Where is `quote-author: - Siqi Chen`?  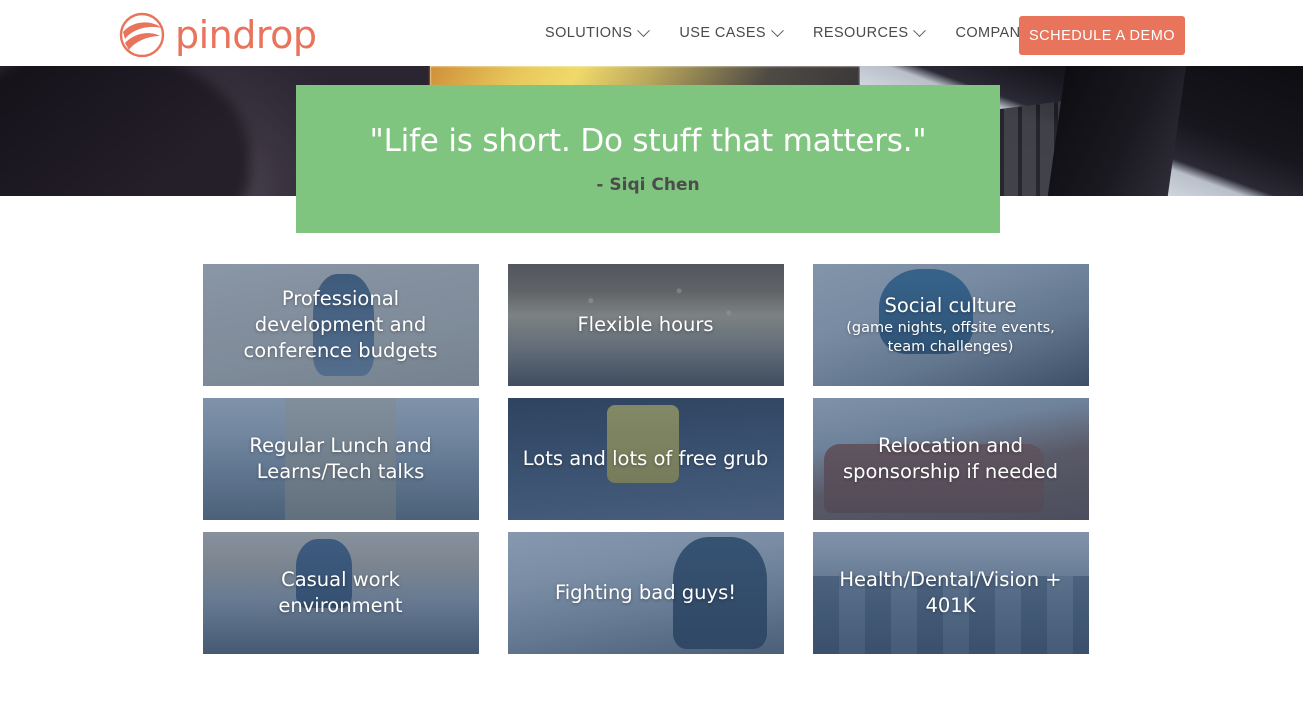
quote-author: - Siqi Chen is located at coordinates (648, 184).